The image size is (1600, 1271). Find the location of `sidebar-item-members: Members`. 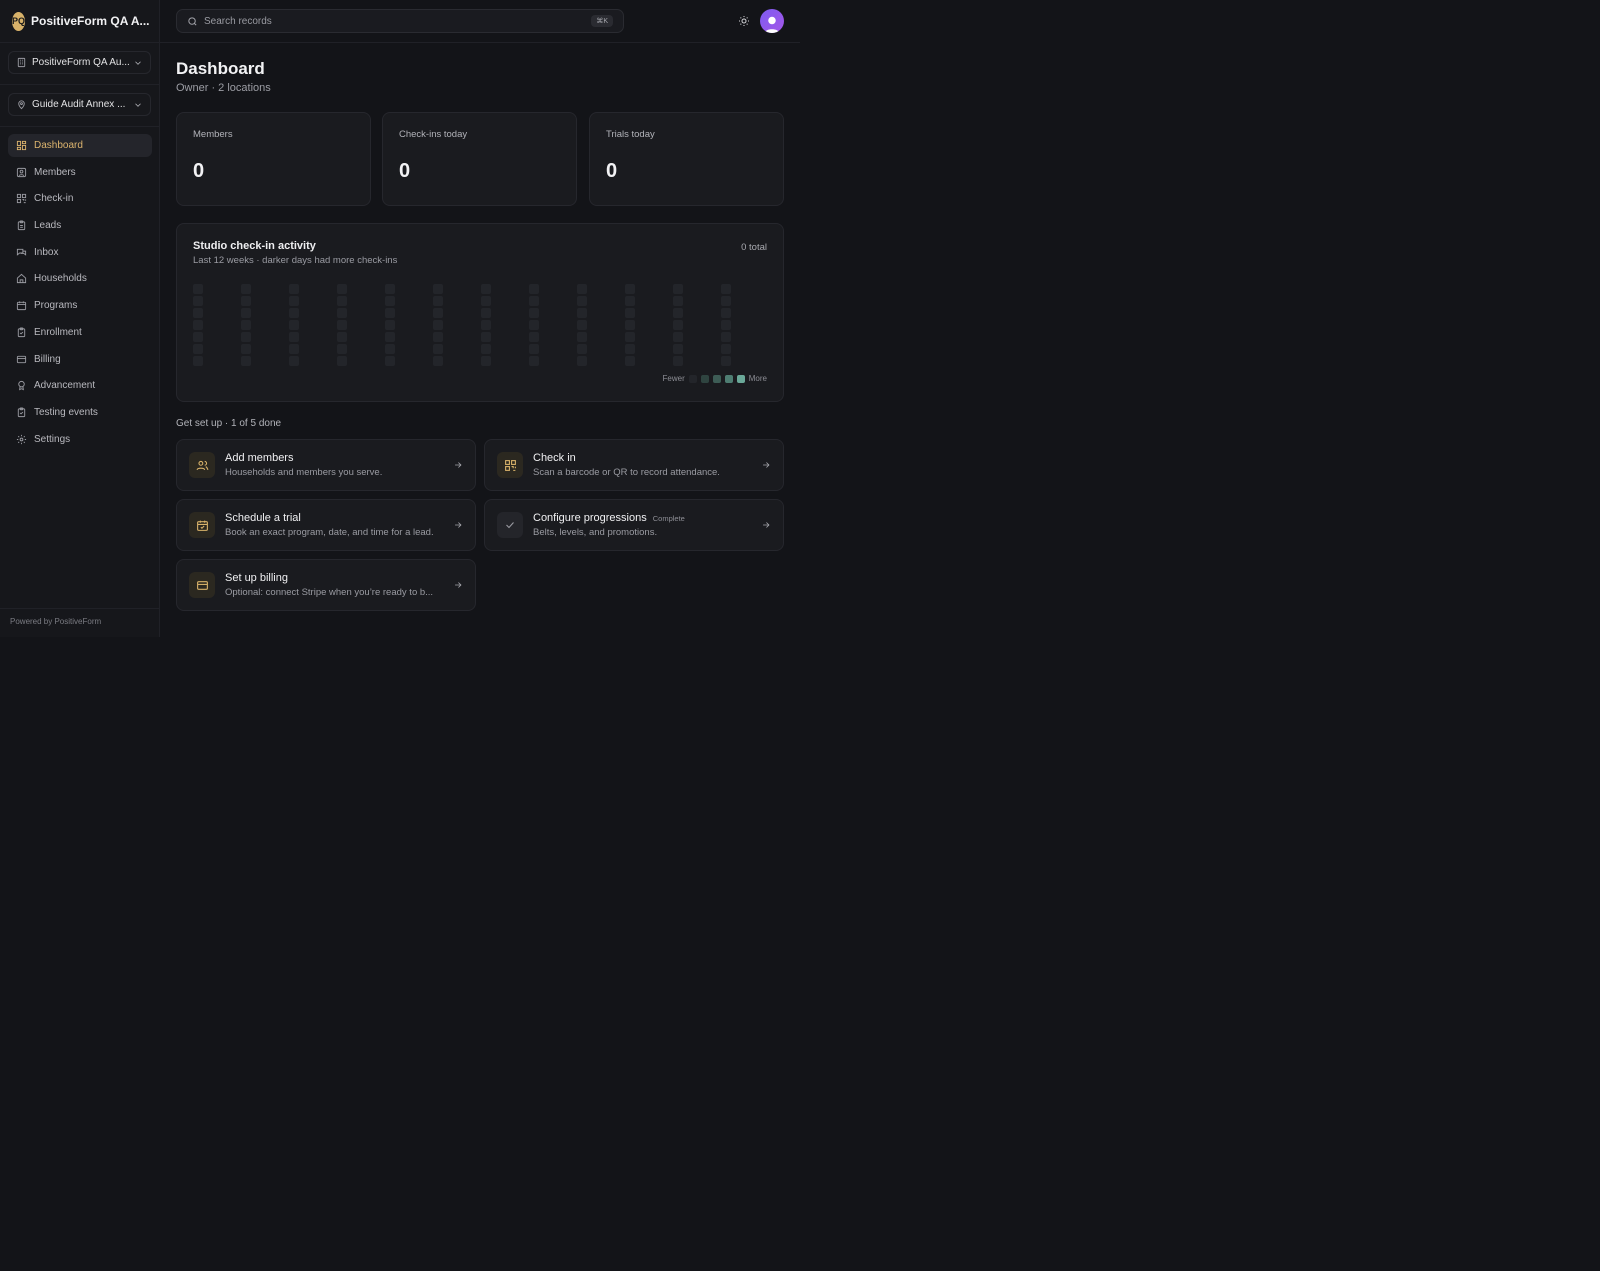

sidebar-item-members: Members is located at coordinates (80, 172).